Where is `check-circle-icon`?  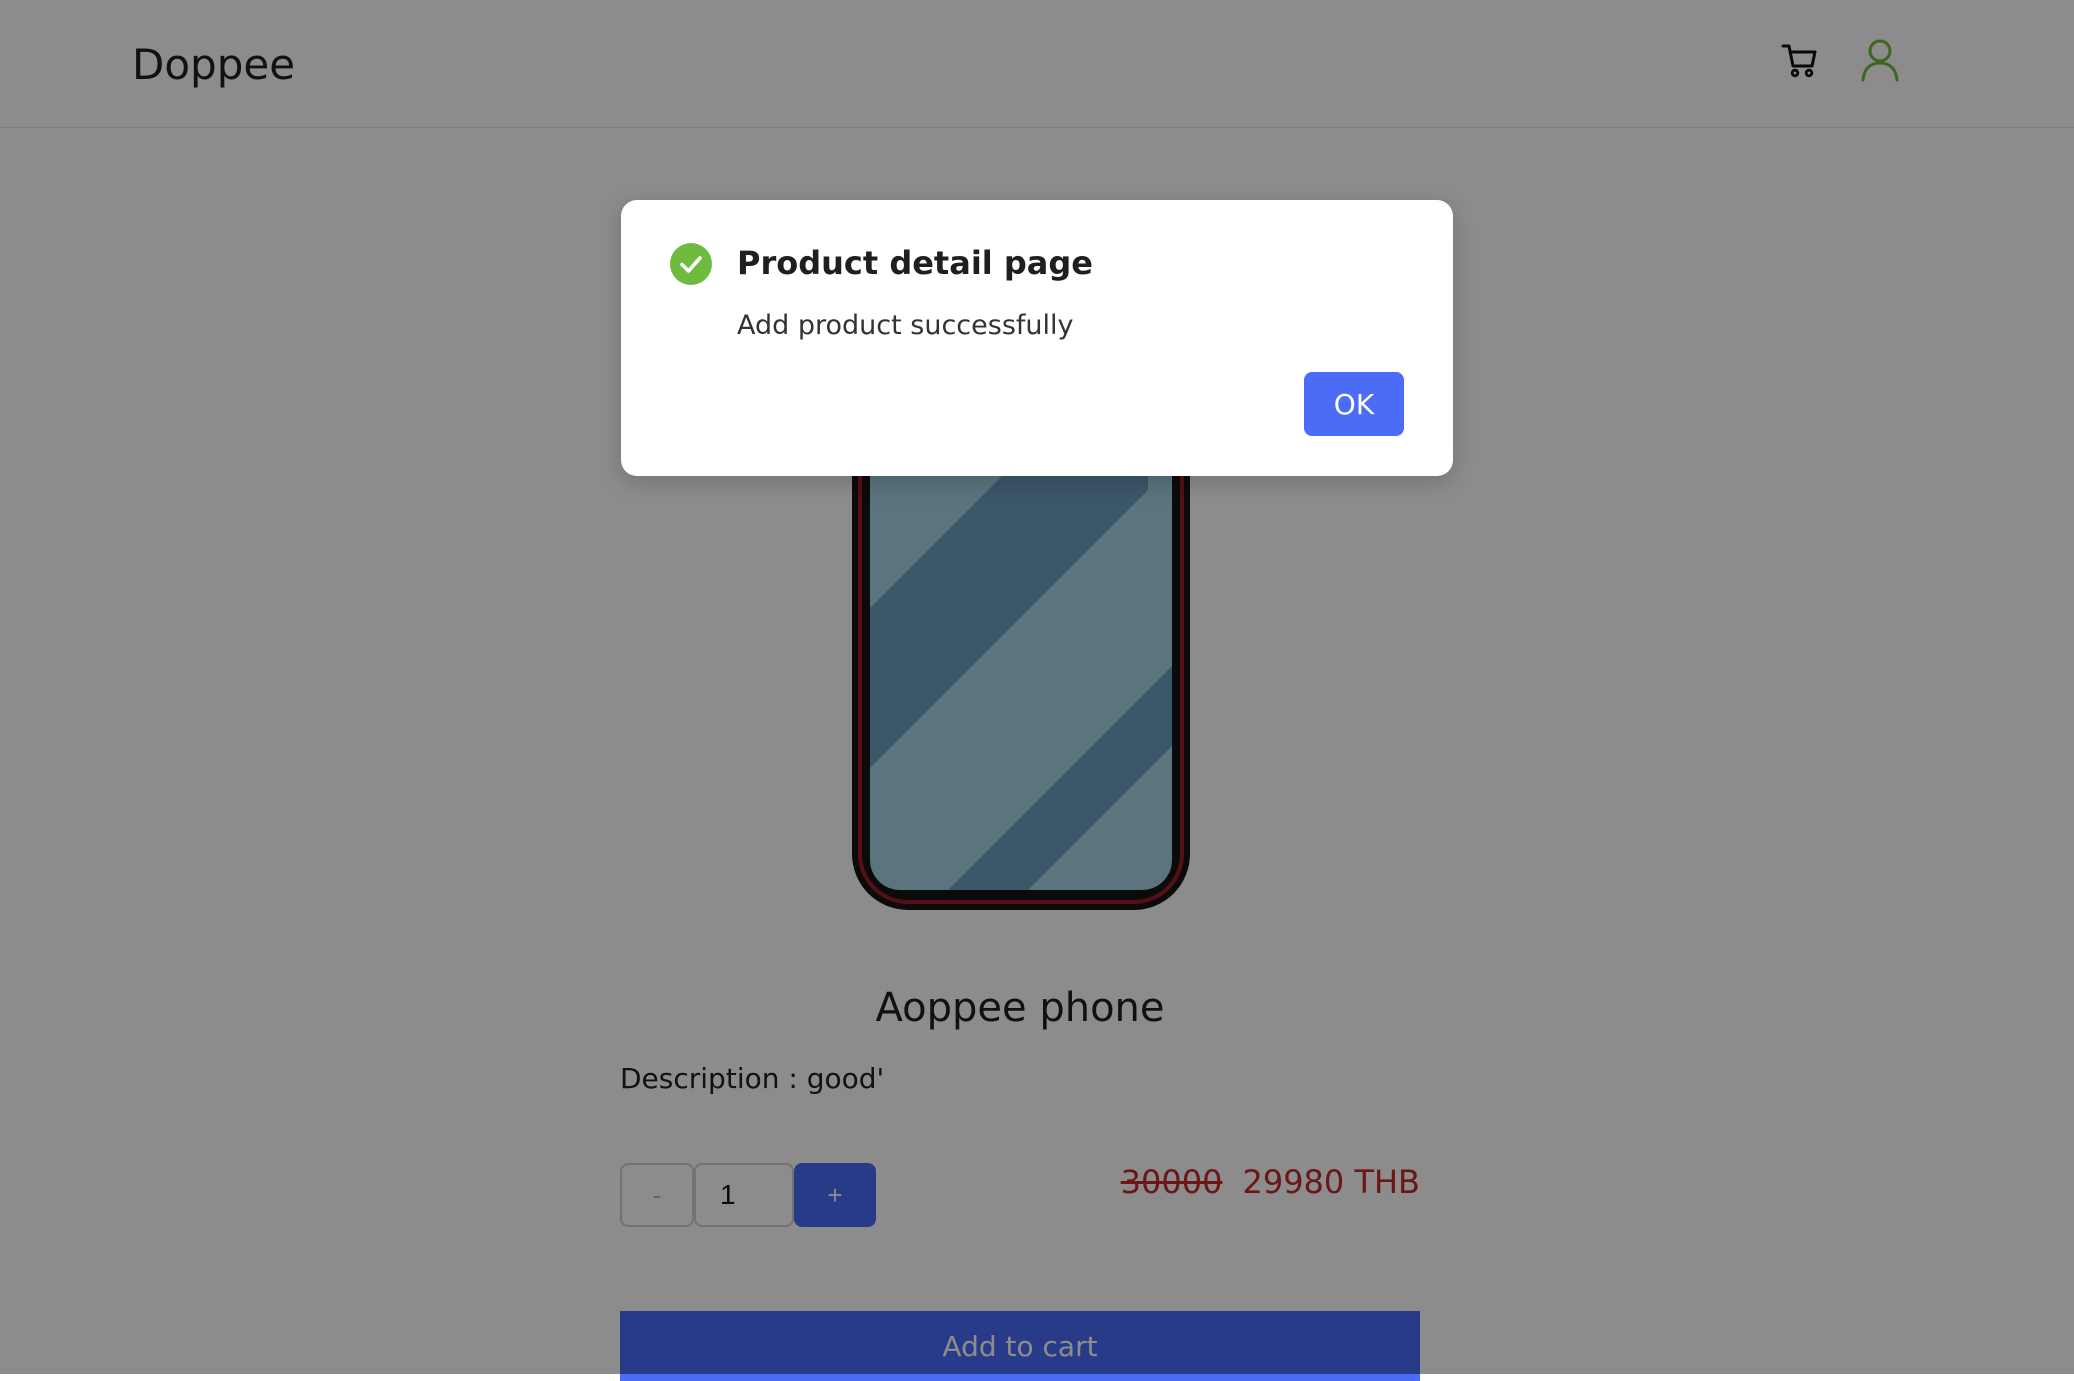
check-circle-icon is located at coordinates (691, 264).